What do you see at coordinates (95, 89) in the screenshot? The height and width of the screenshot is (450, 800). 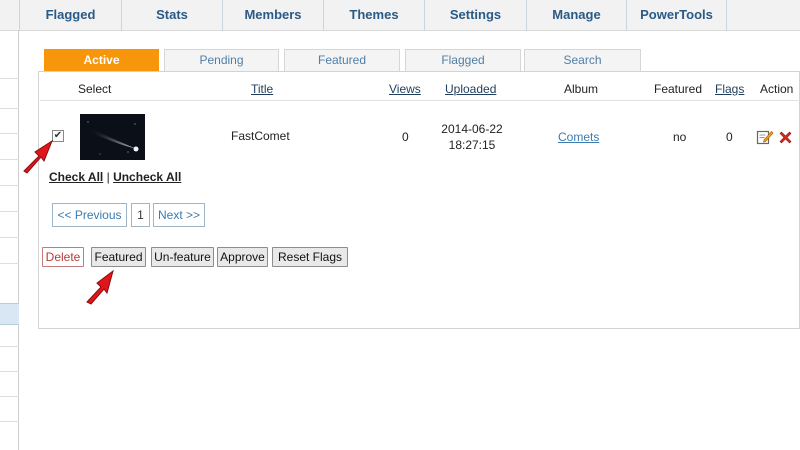 I see `column-header-select: Select` at bounding box center [95, 89].